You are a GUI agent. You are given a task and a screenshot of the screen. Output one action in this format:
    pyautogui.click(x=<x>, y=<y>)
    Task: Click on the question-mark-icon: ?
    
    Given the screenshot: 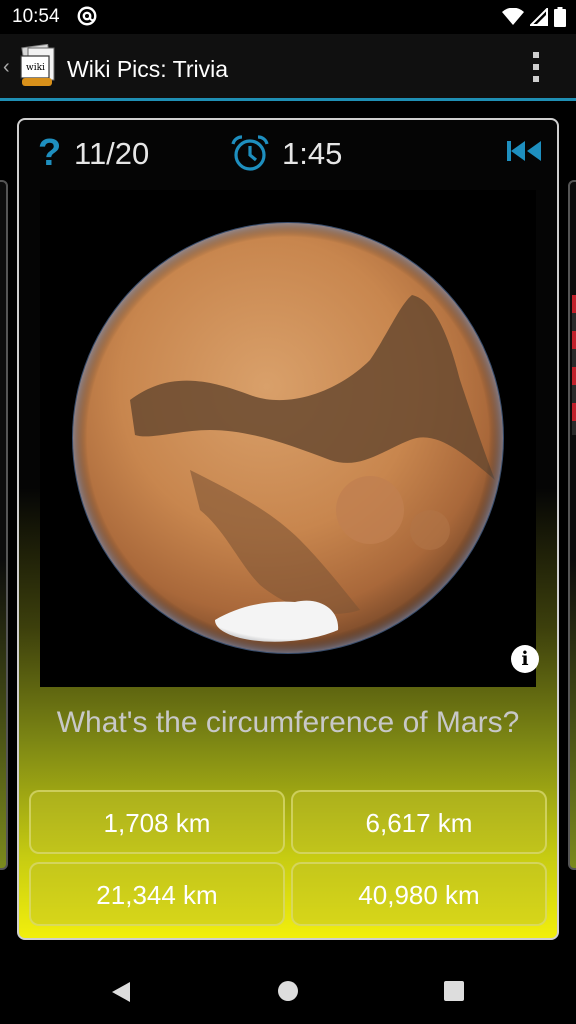 What is the action you would take?
    pyautogui.click(x=50, y=153)
    